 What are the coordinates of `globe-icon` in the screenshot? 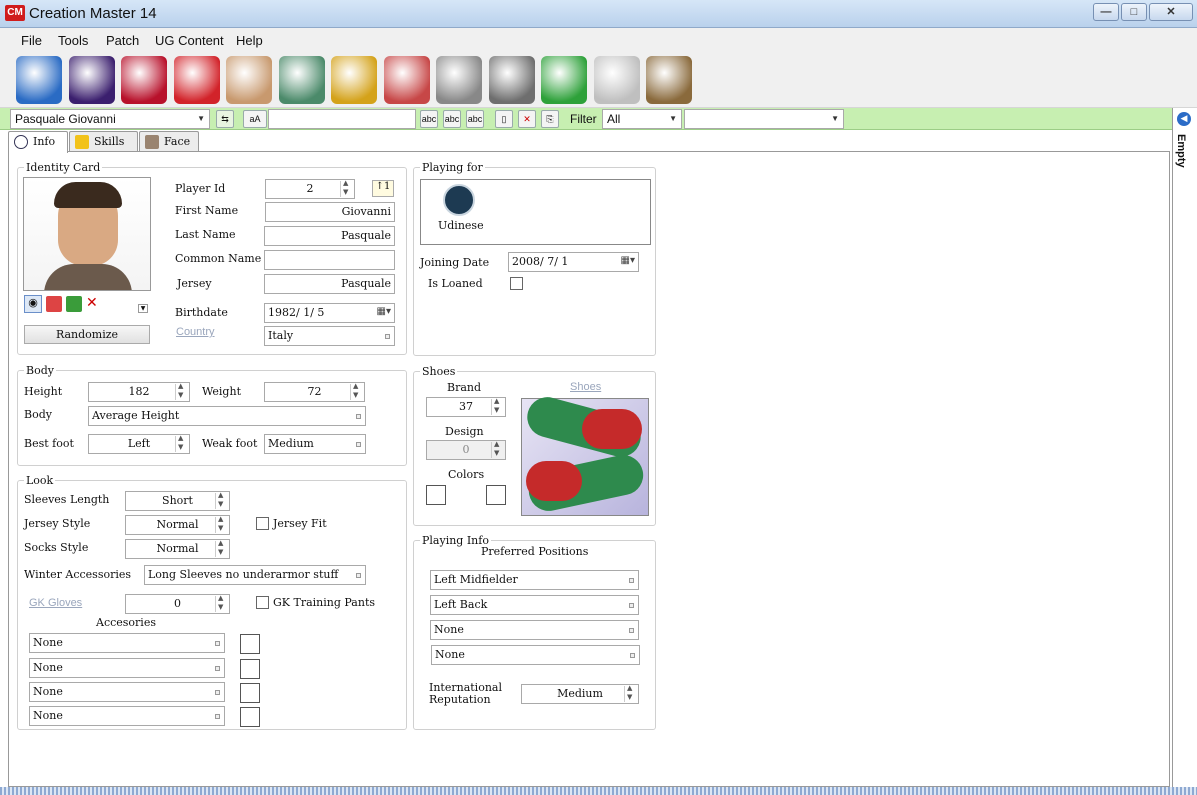 It's located at (39, 80).